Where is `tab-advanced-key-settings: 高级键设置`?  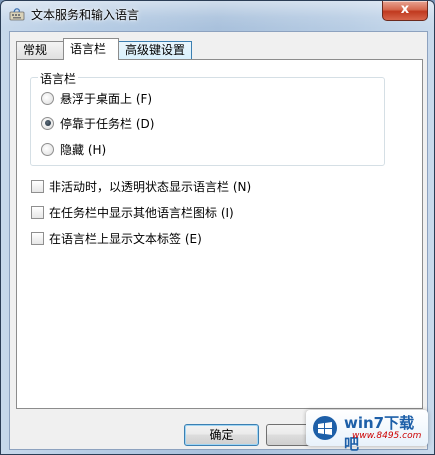 tab-advanced-key-settings: 高级键设置 is located at coordinates (155, 50).